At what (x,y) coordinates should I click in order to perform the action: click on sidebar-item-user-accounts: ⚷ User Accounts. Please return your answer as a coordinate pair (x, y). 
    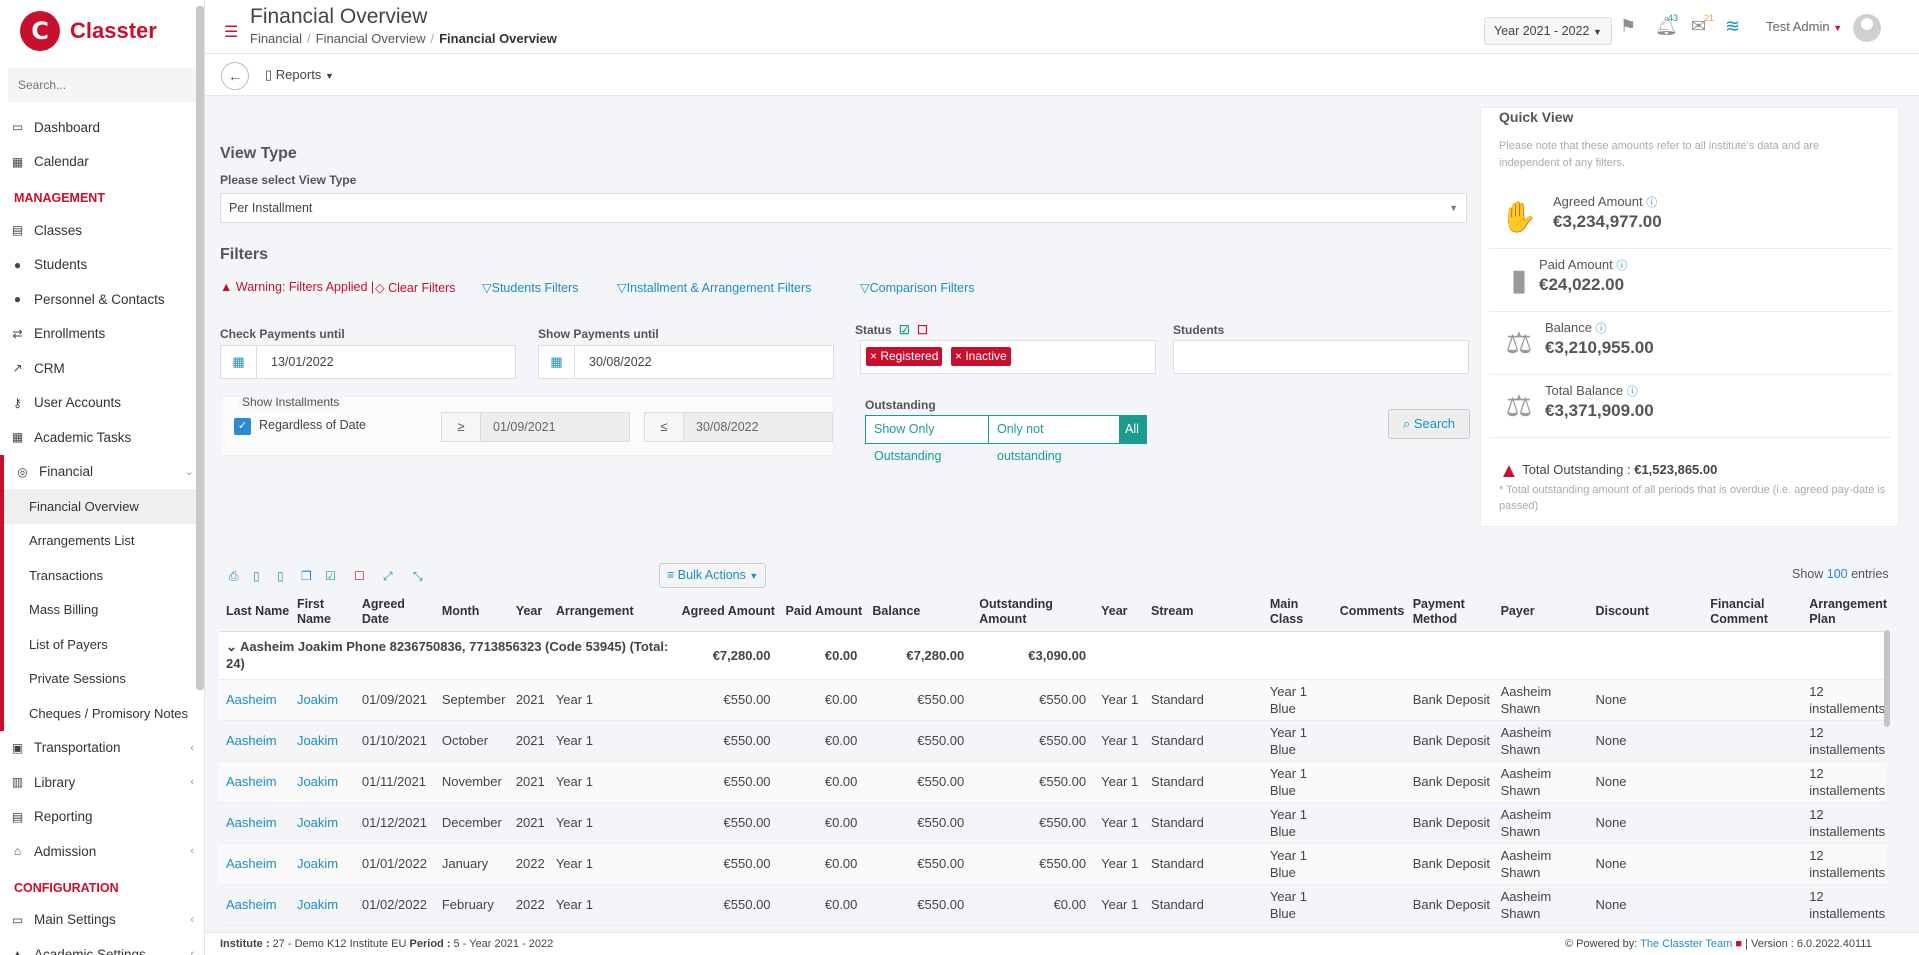
    Looking at the image, I should click on (102, 403).